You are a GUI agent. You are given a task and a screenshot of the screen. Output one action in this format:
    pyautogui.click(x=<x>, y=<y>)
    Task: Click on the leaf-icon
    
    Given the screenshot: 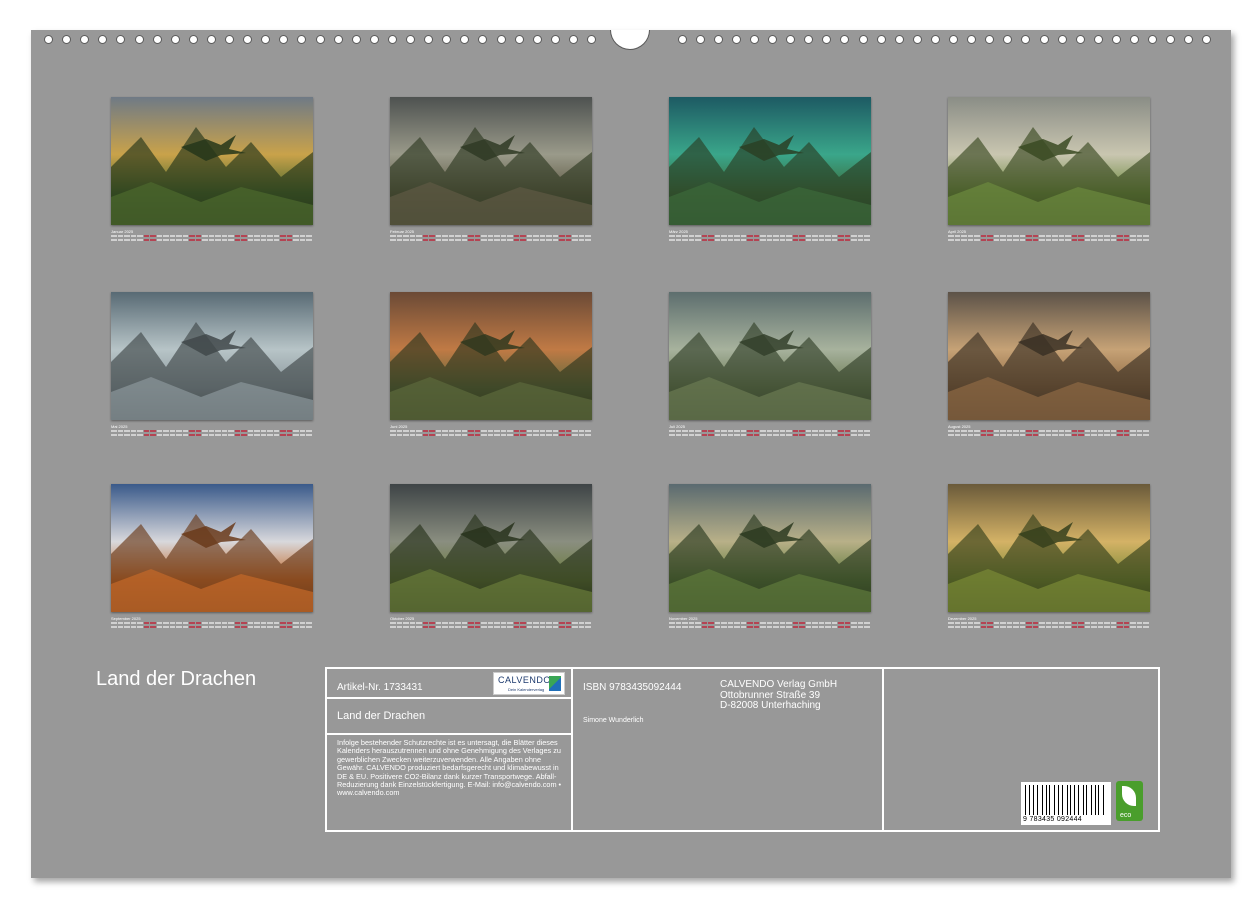 What is the action you would take?
    pyautogui.click(x=1129, y=796)
    